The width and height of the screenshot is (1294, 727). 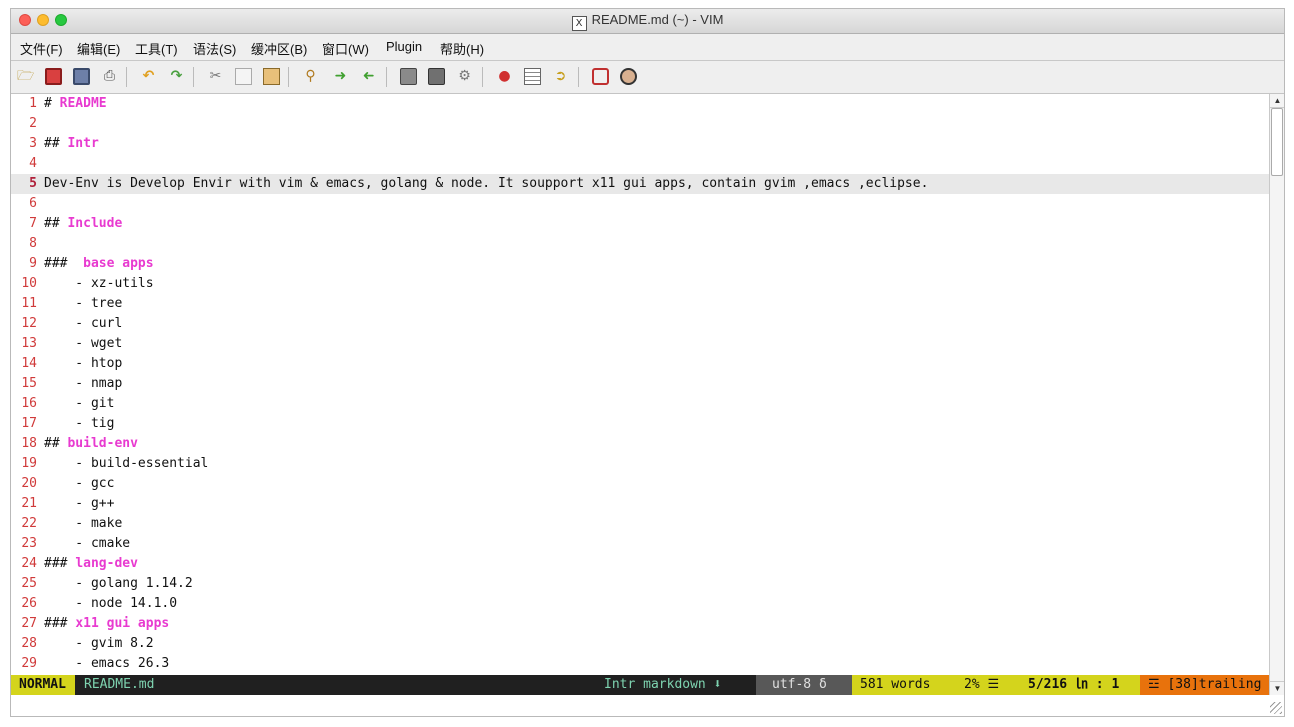 I want to click on plain-text: - tig, so click(x=79, y=423).